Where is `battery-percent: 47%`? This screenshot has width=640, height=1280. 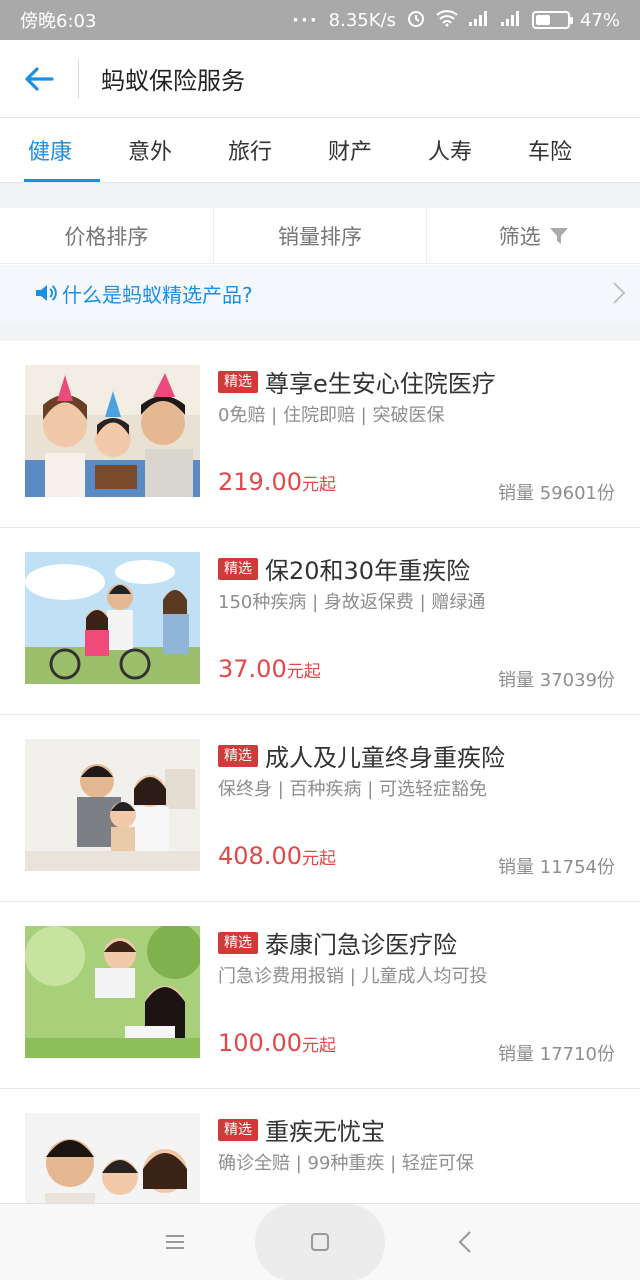 battery-percent: 47% is located at coordinates (599, 20).